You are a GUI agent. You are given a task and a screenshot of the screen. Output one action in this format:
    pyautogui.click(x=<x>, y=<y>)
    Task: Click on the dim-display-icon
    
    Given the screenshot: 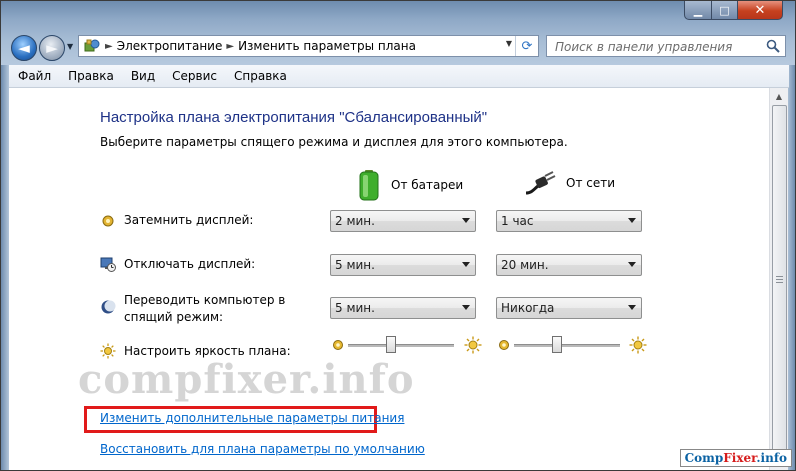 What is the action you would take?
    pyautogui.click(x=108, y=221)
    